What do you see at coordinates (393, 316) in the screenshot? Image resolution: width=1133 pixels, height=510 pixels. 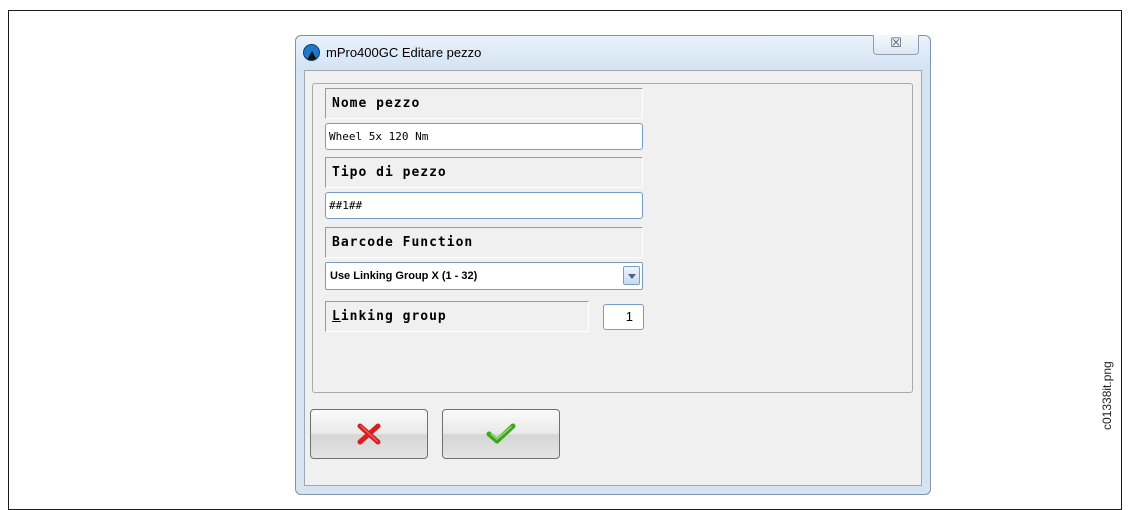 I see `linking-group-label-rest: inking group` at bounding box center [393, 316].